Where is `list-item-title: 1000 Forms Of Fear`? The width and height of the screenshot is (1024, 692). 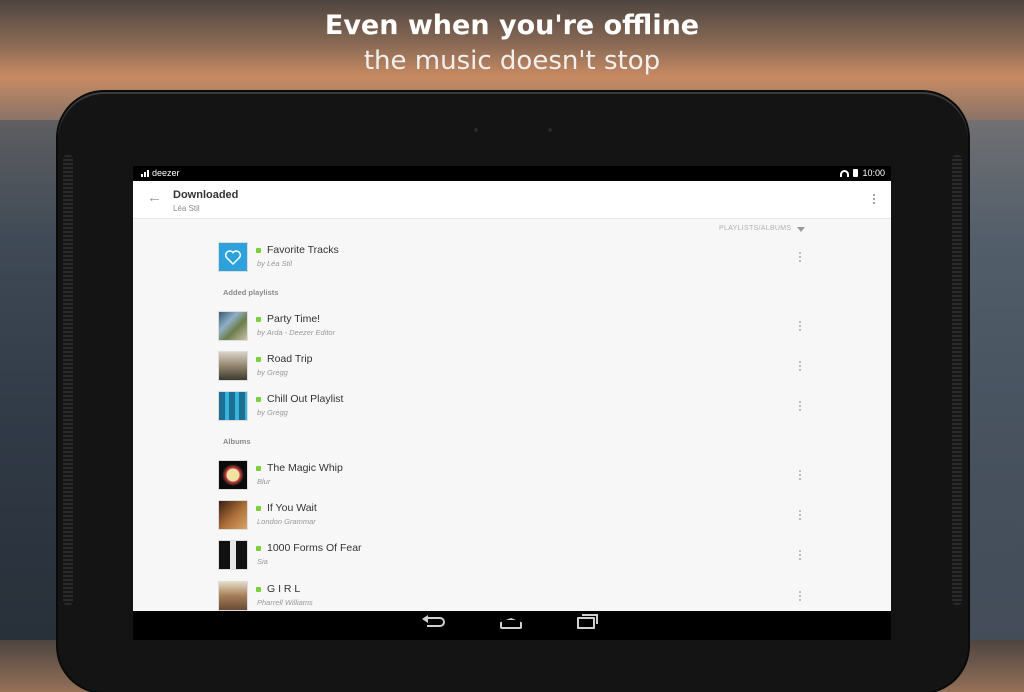 list-item-title: 1000 Forms Of Fear is located at coordinates (314, 548).